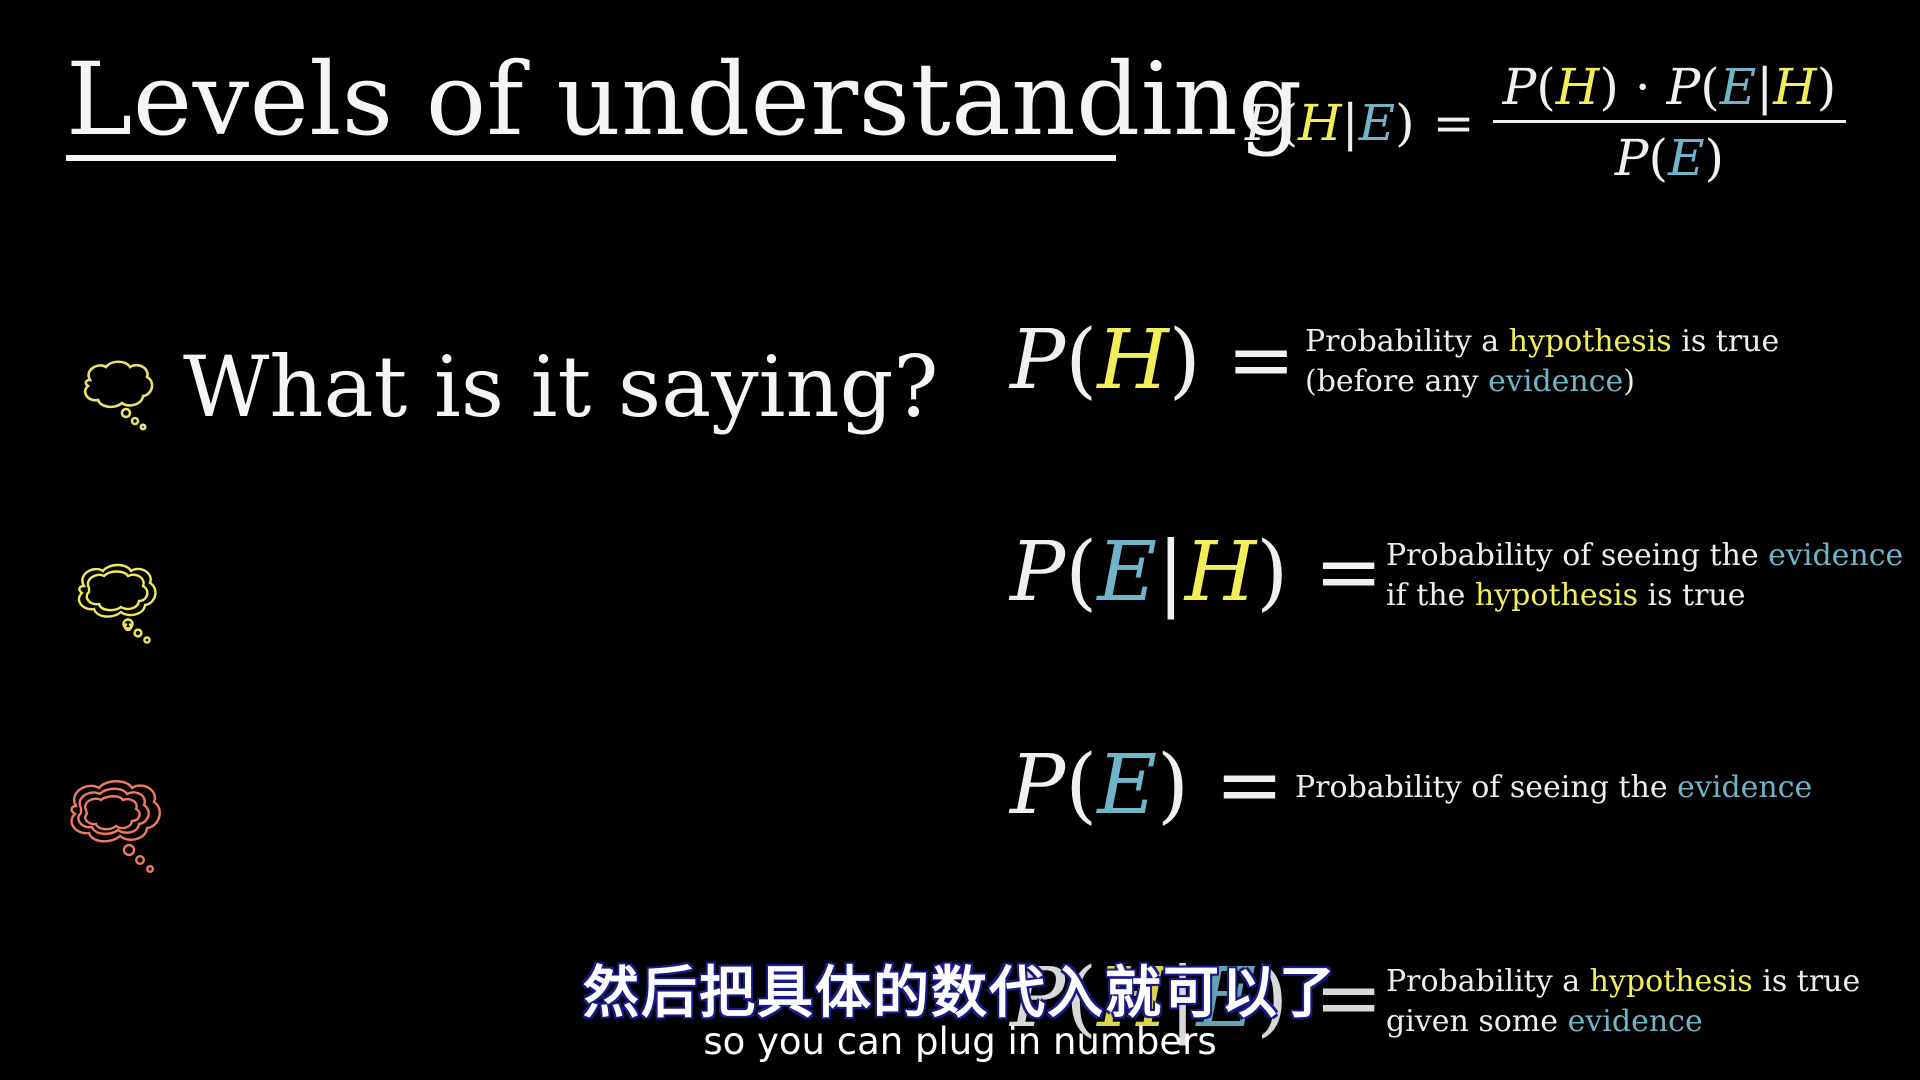  I want to click on def-p-e-text: Probability of seeing the evidence, so click(1553, 788).